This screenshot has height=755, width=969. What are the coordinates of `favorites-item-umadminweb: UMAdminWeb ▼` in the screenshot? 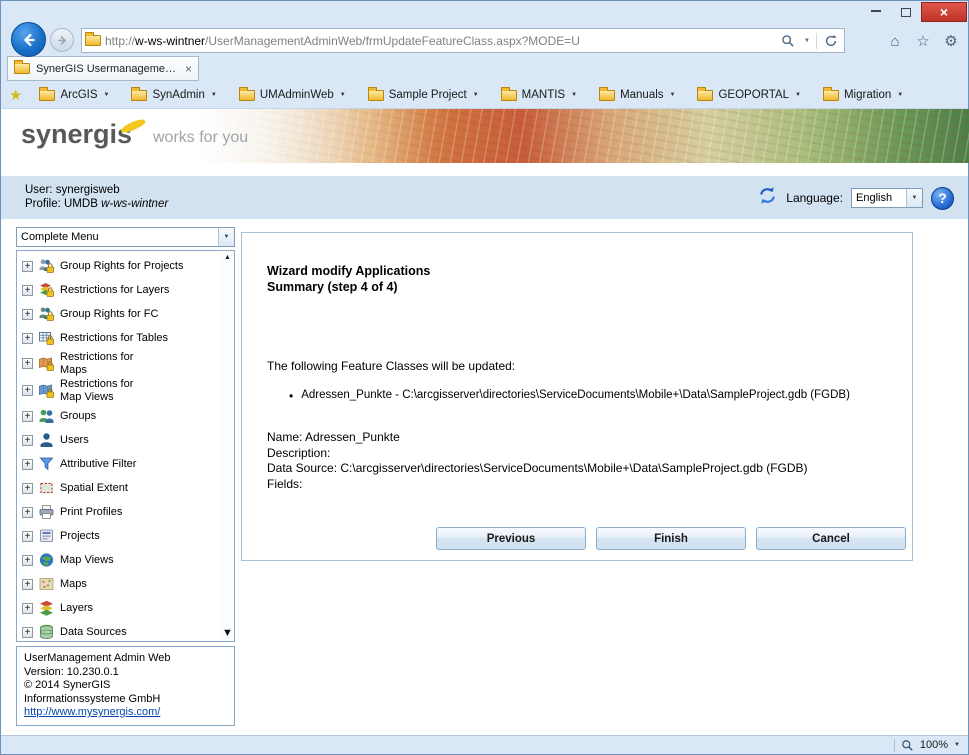 It's located at (292, 95).